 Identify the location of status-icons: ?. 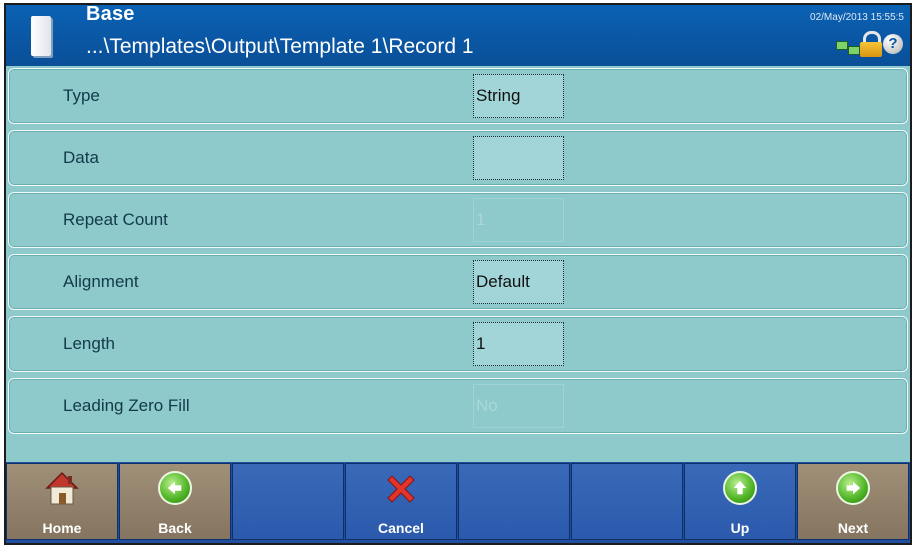
(870, 45).